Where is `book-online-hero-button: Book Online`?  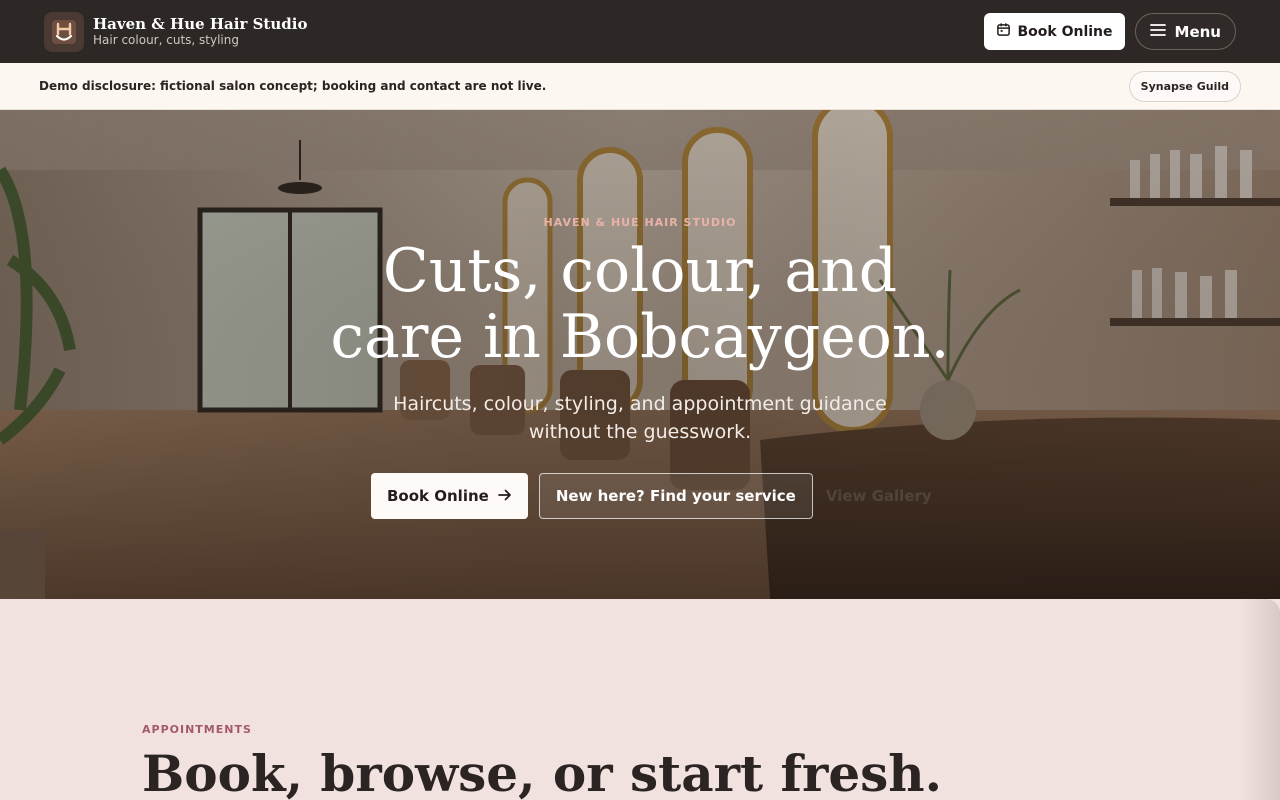
book-online-hero-button: Book Online is located at coordinates (449, 496).